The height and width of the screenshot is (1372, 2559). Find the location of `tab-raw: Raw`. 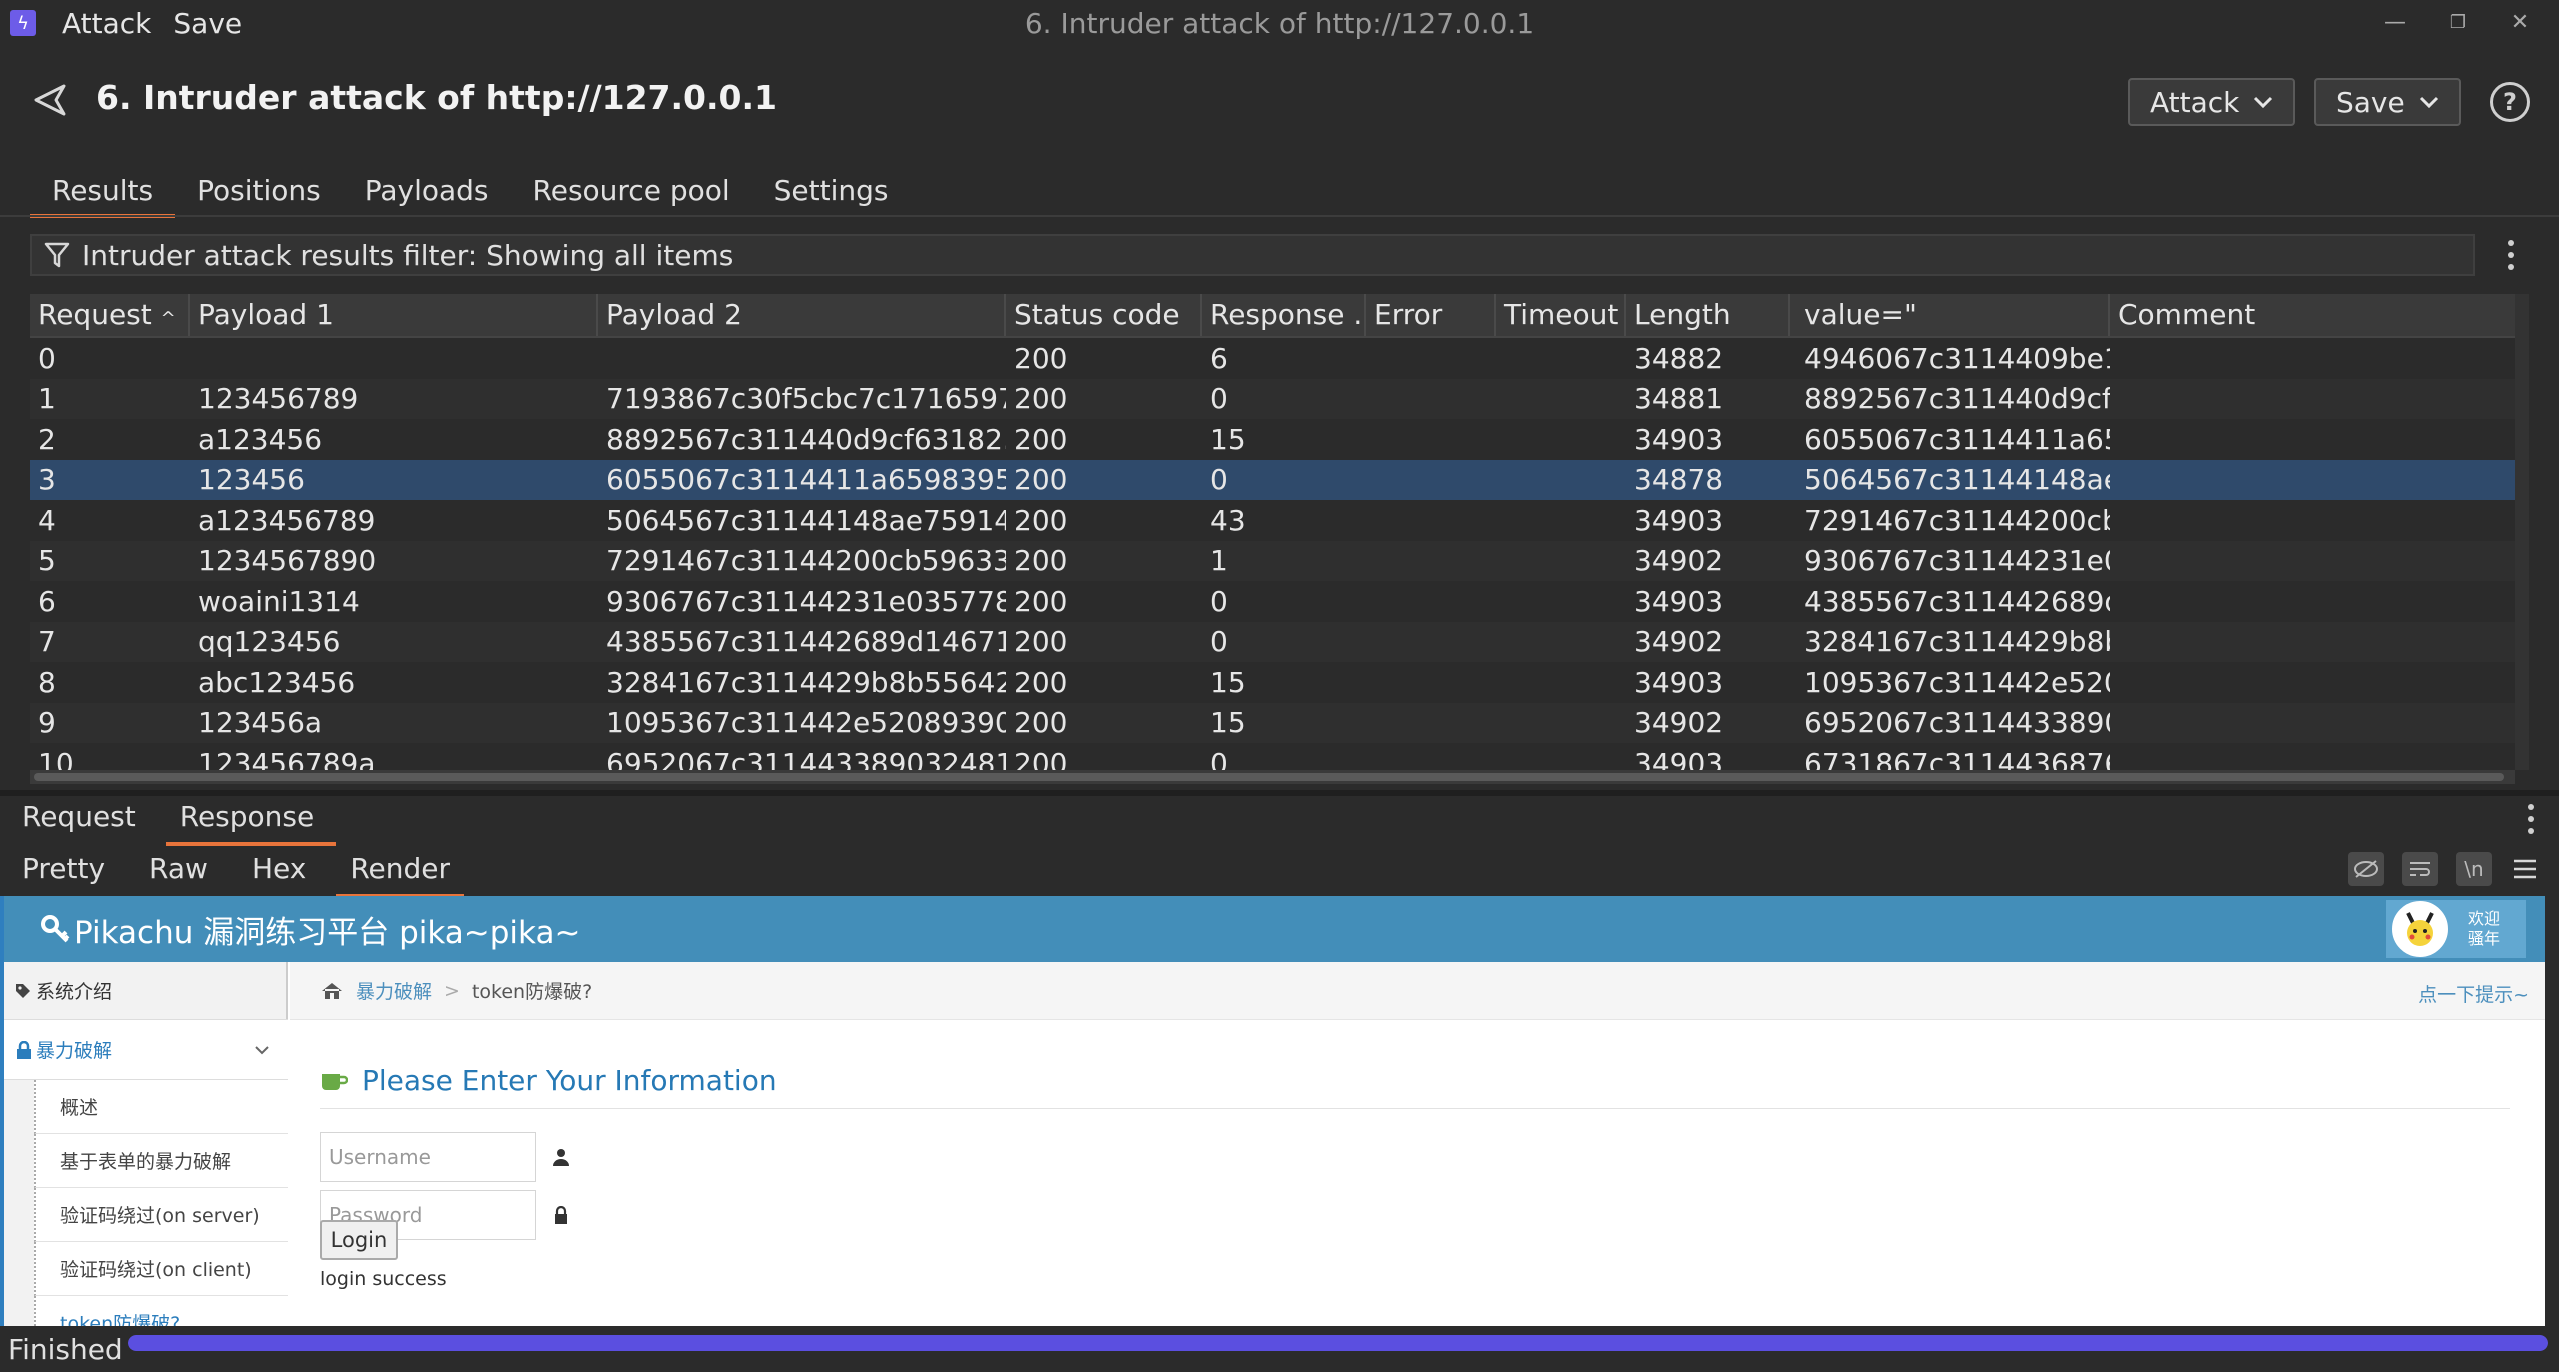

tab-raw: Raw is located at coordinates (178, 872).